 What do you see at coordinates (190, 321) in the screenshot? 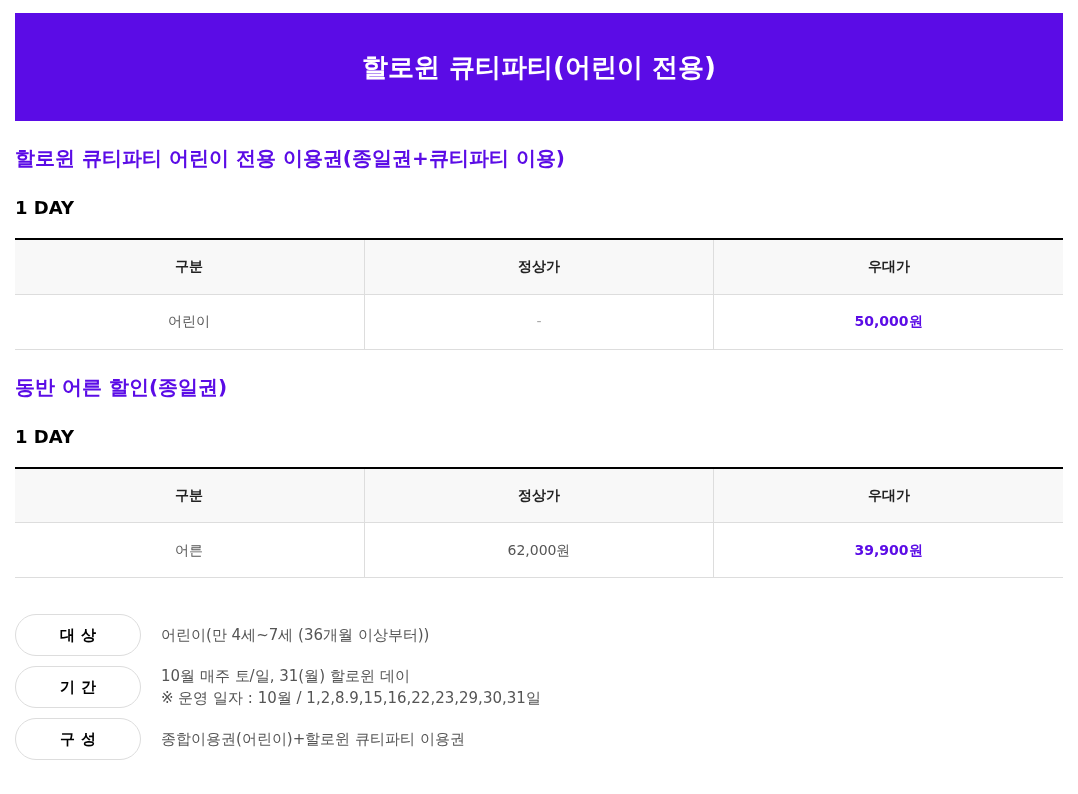
I see `table-cell: 어린이` at bounding box center [190, 321].